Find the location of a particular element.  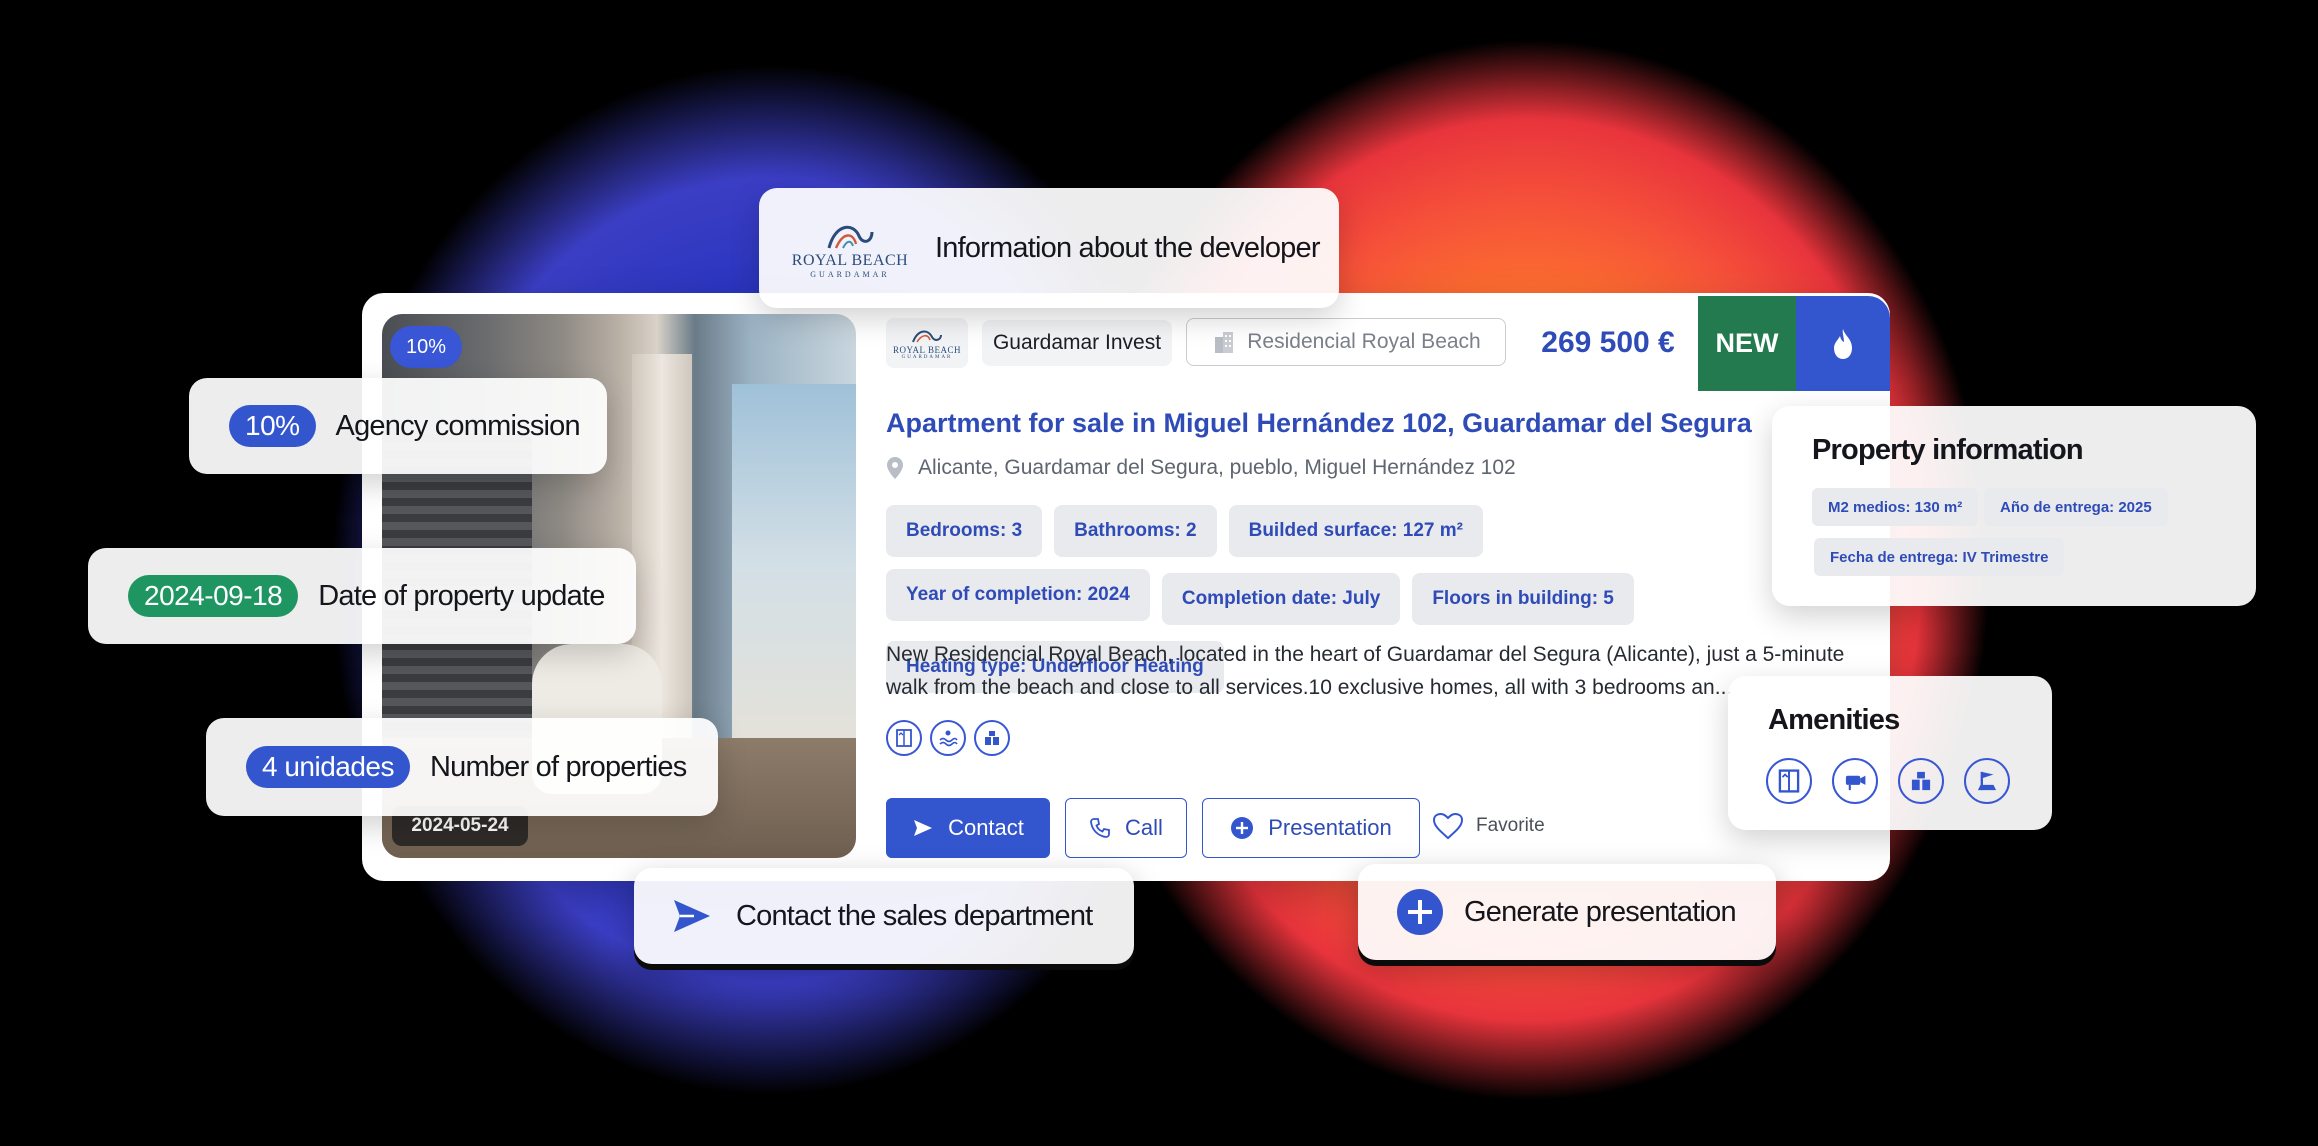

photo-window is located at coordinates (794, 584).